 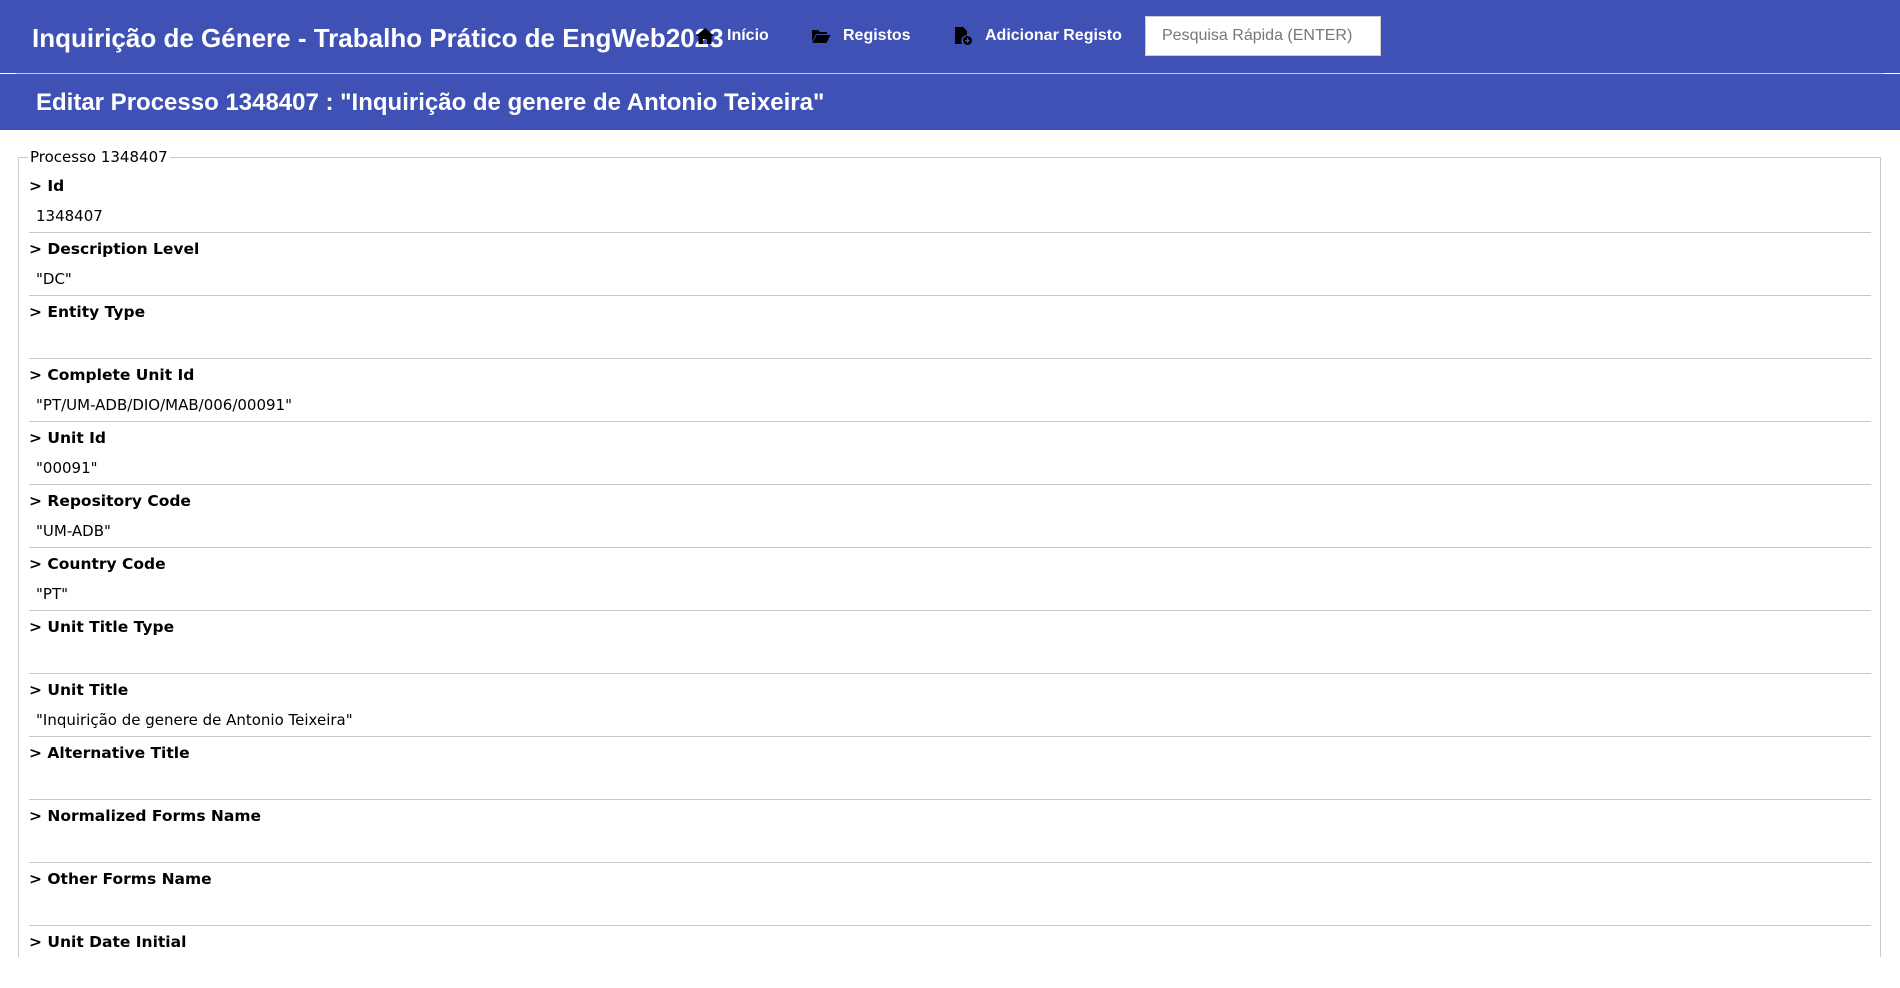 I want to click on field-description-level: > Description Level "DC", so click(x=950, y=264).